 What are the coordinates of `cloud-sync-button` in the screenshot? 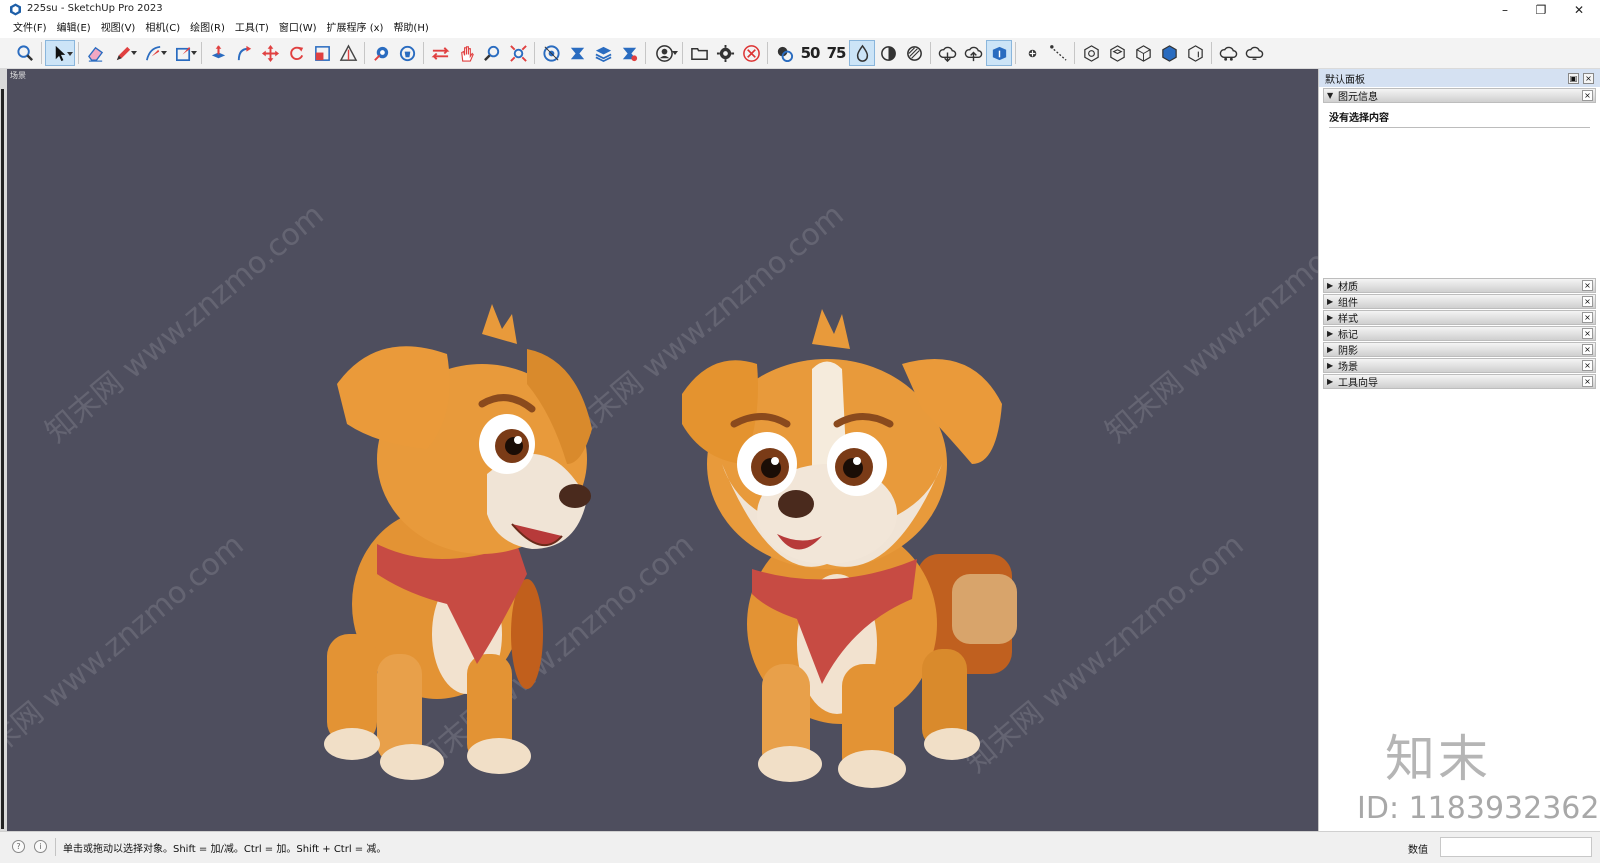 It's located at (999, 53).